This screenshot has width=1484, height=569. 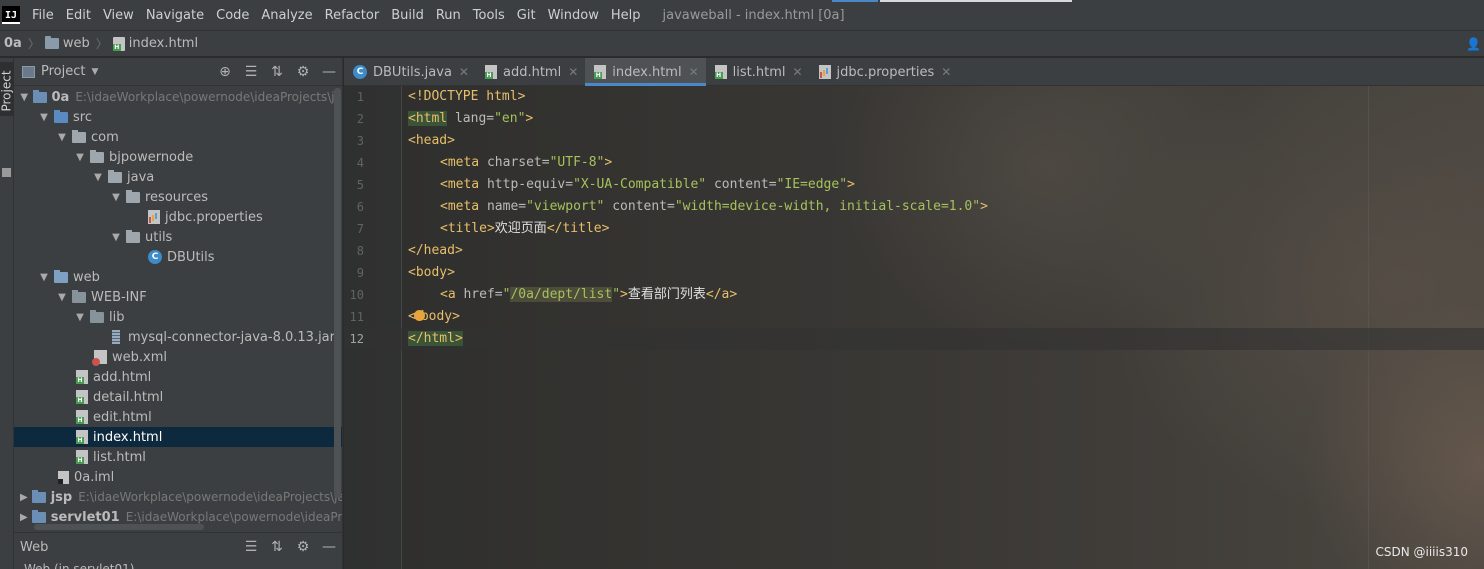 What do you see at coordinates (178, 177) in the screenshot?
I see `tree-item-java: ▼ java` at bounding box center [178, 177].